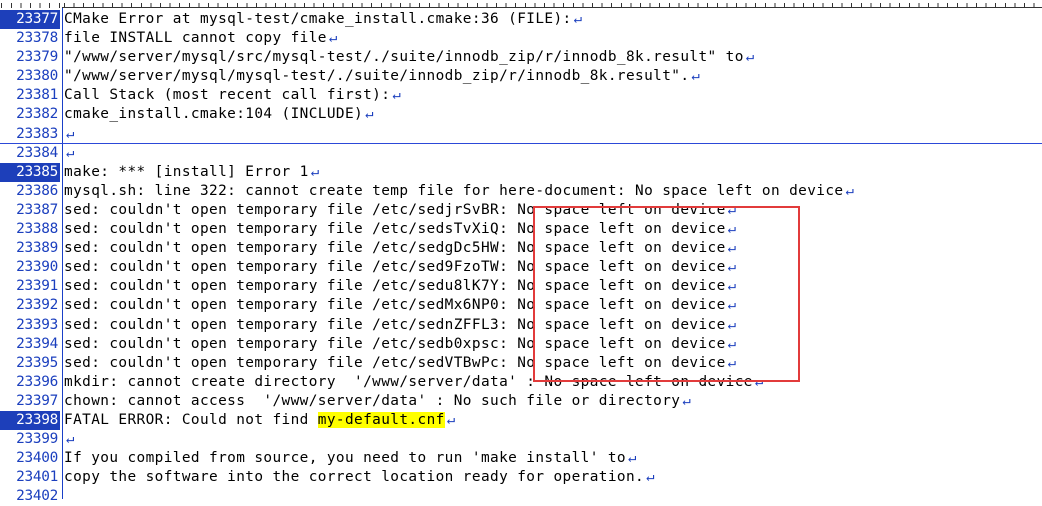 This screenshot has width=1042, height=506. What do you see at coordinates (37, 439) in the screenshot?
I see `line-number: 23399` at bounding box center [37, 439].